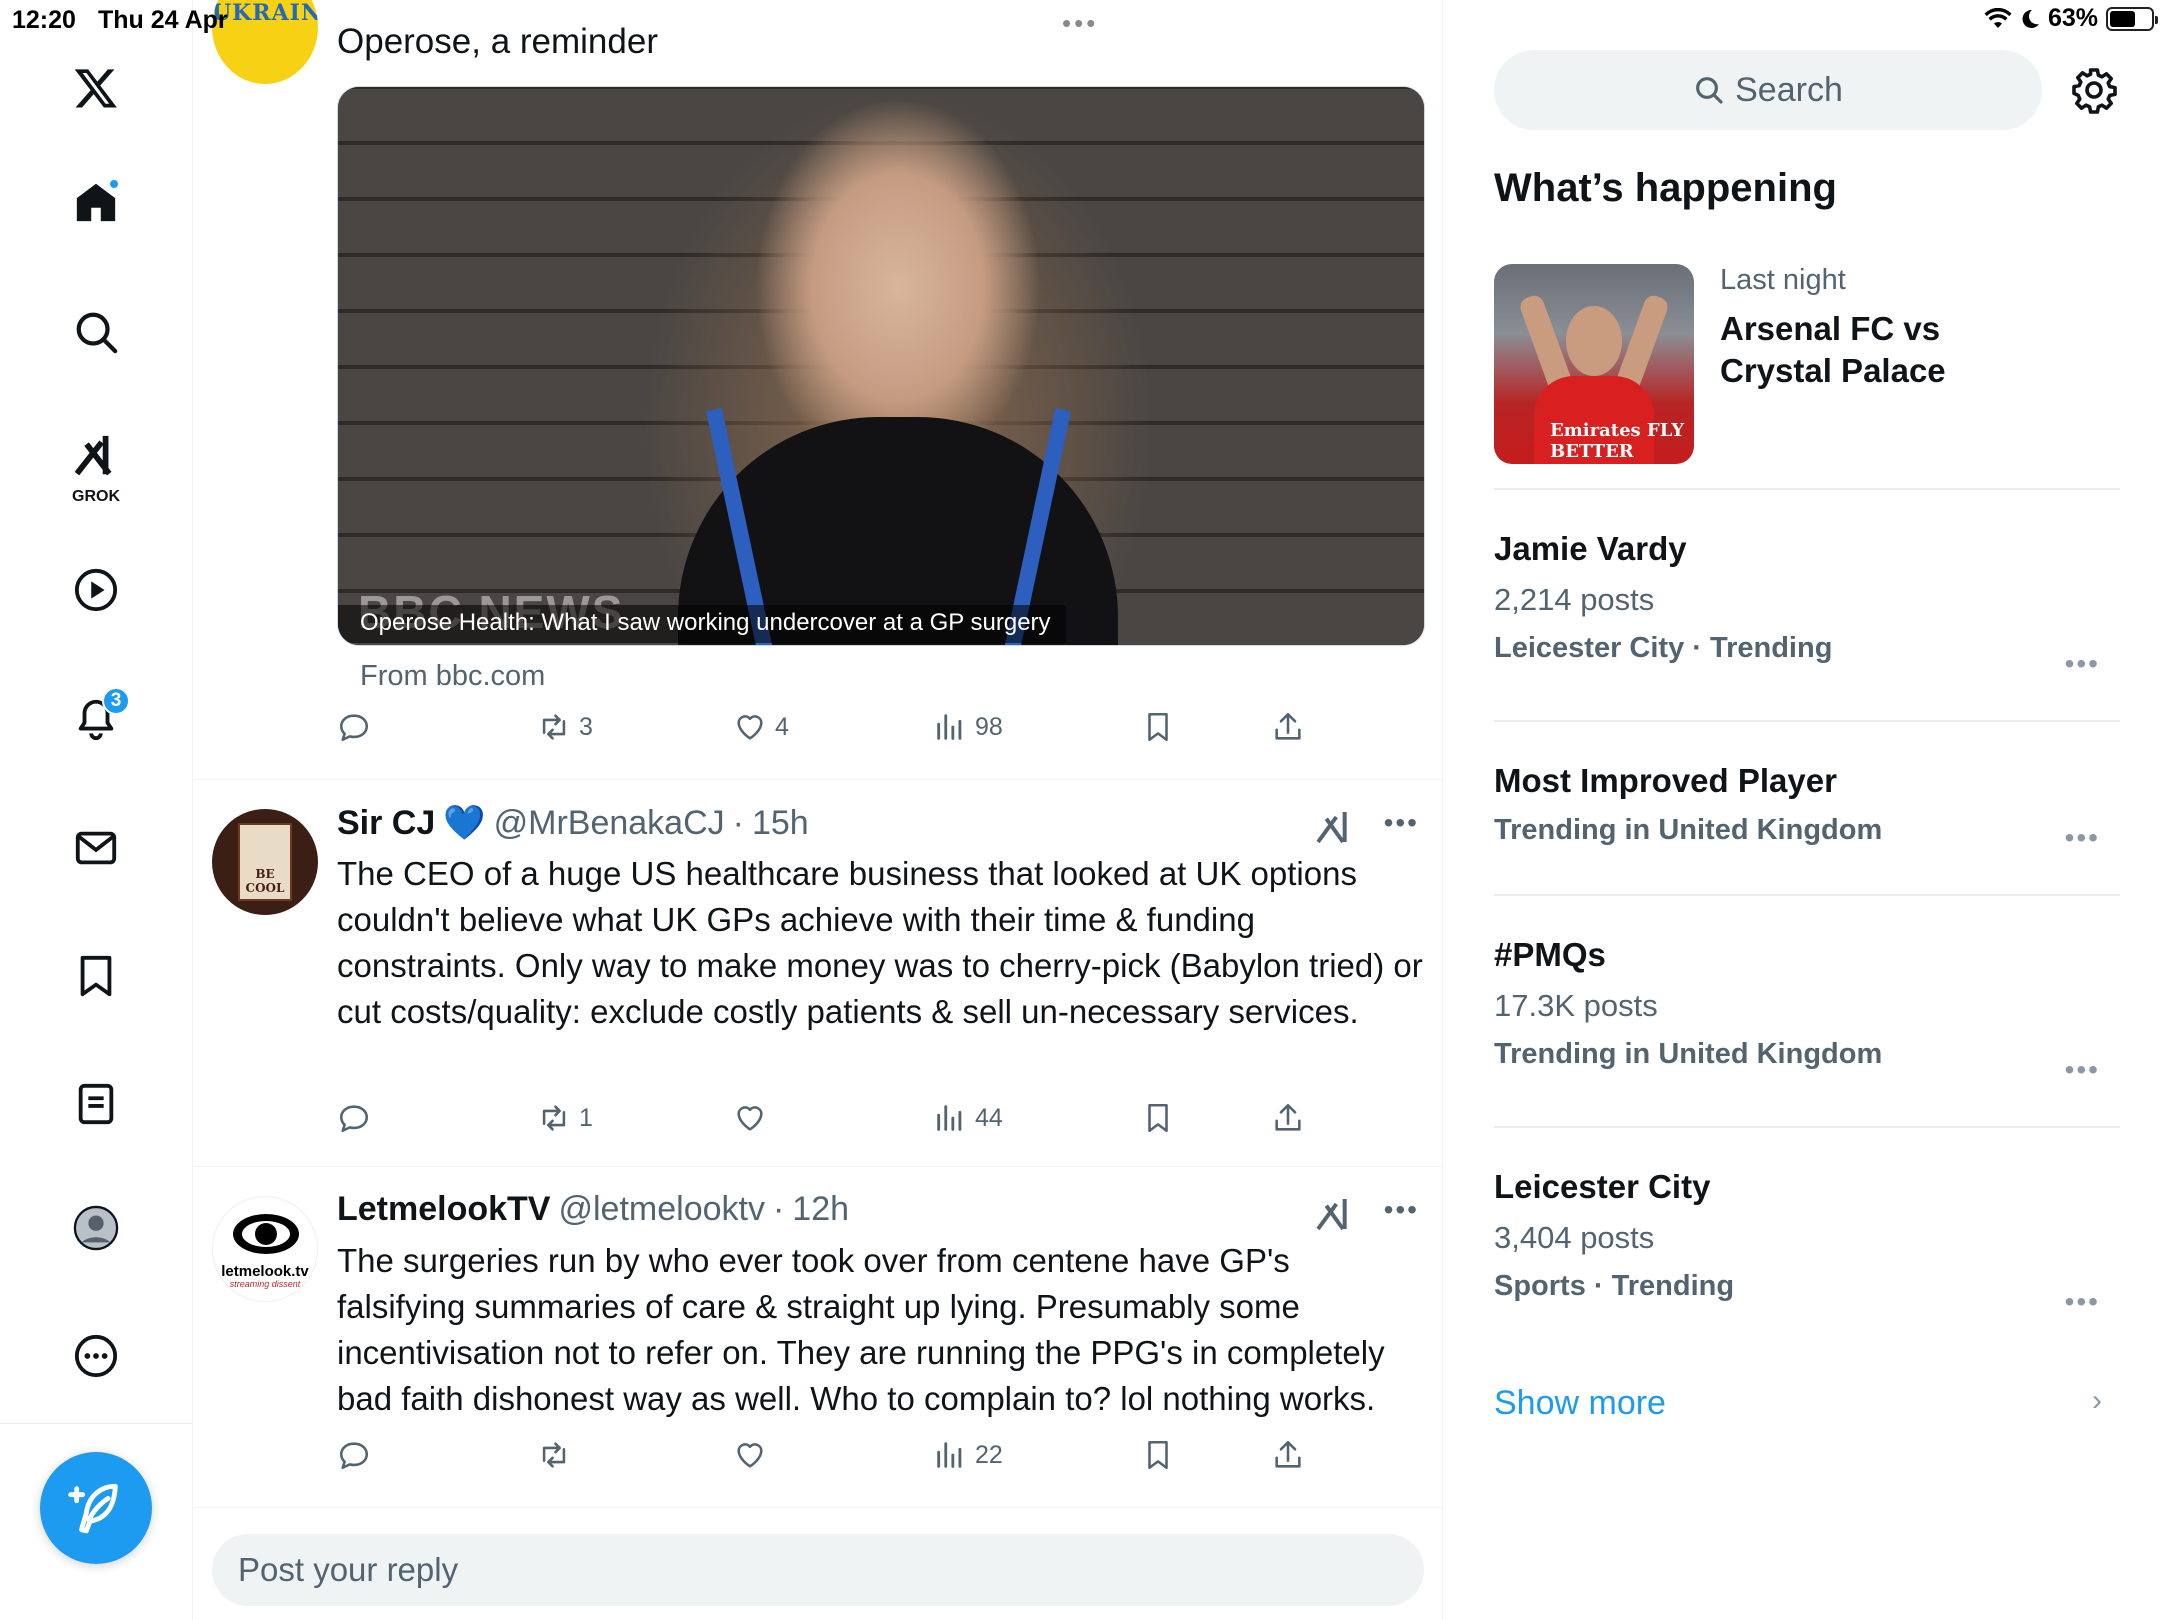 This screenshot has width=2160, height=1620. Describe the element at coordinates (96, 1508) in the screenshot. I see `compose-button` at that location.